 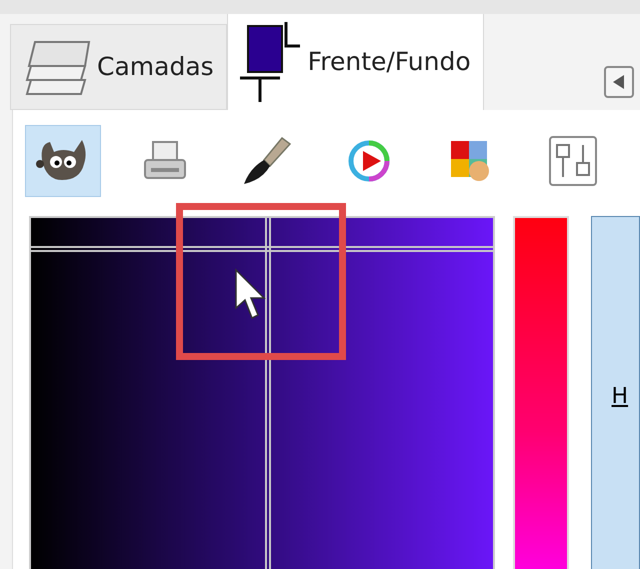 What do you see at coordinates (165, 161) in the screenshot?
I see `printer-icon` at bounding box center [165, 161].